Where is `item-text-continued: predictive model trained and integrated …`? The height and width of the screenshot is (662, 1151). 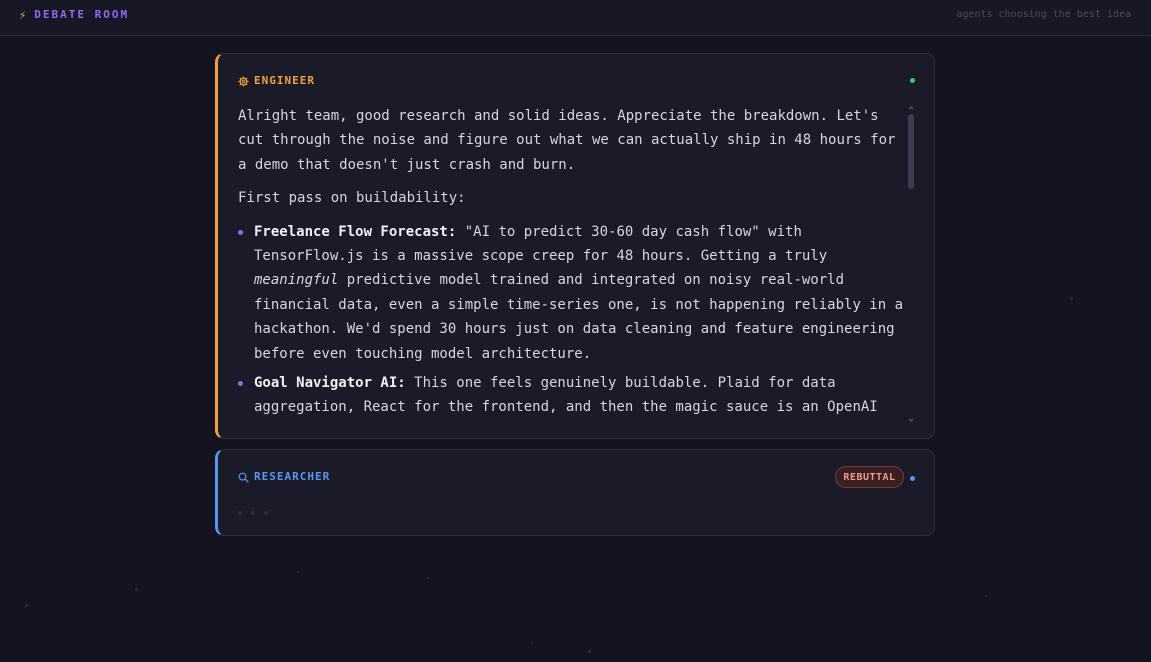
item-text-continued: predictive model trained and integrated … is located at coordinates (578, 317).